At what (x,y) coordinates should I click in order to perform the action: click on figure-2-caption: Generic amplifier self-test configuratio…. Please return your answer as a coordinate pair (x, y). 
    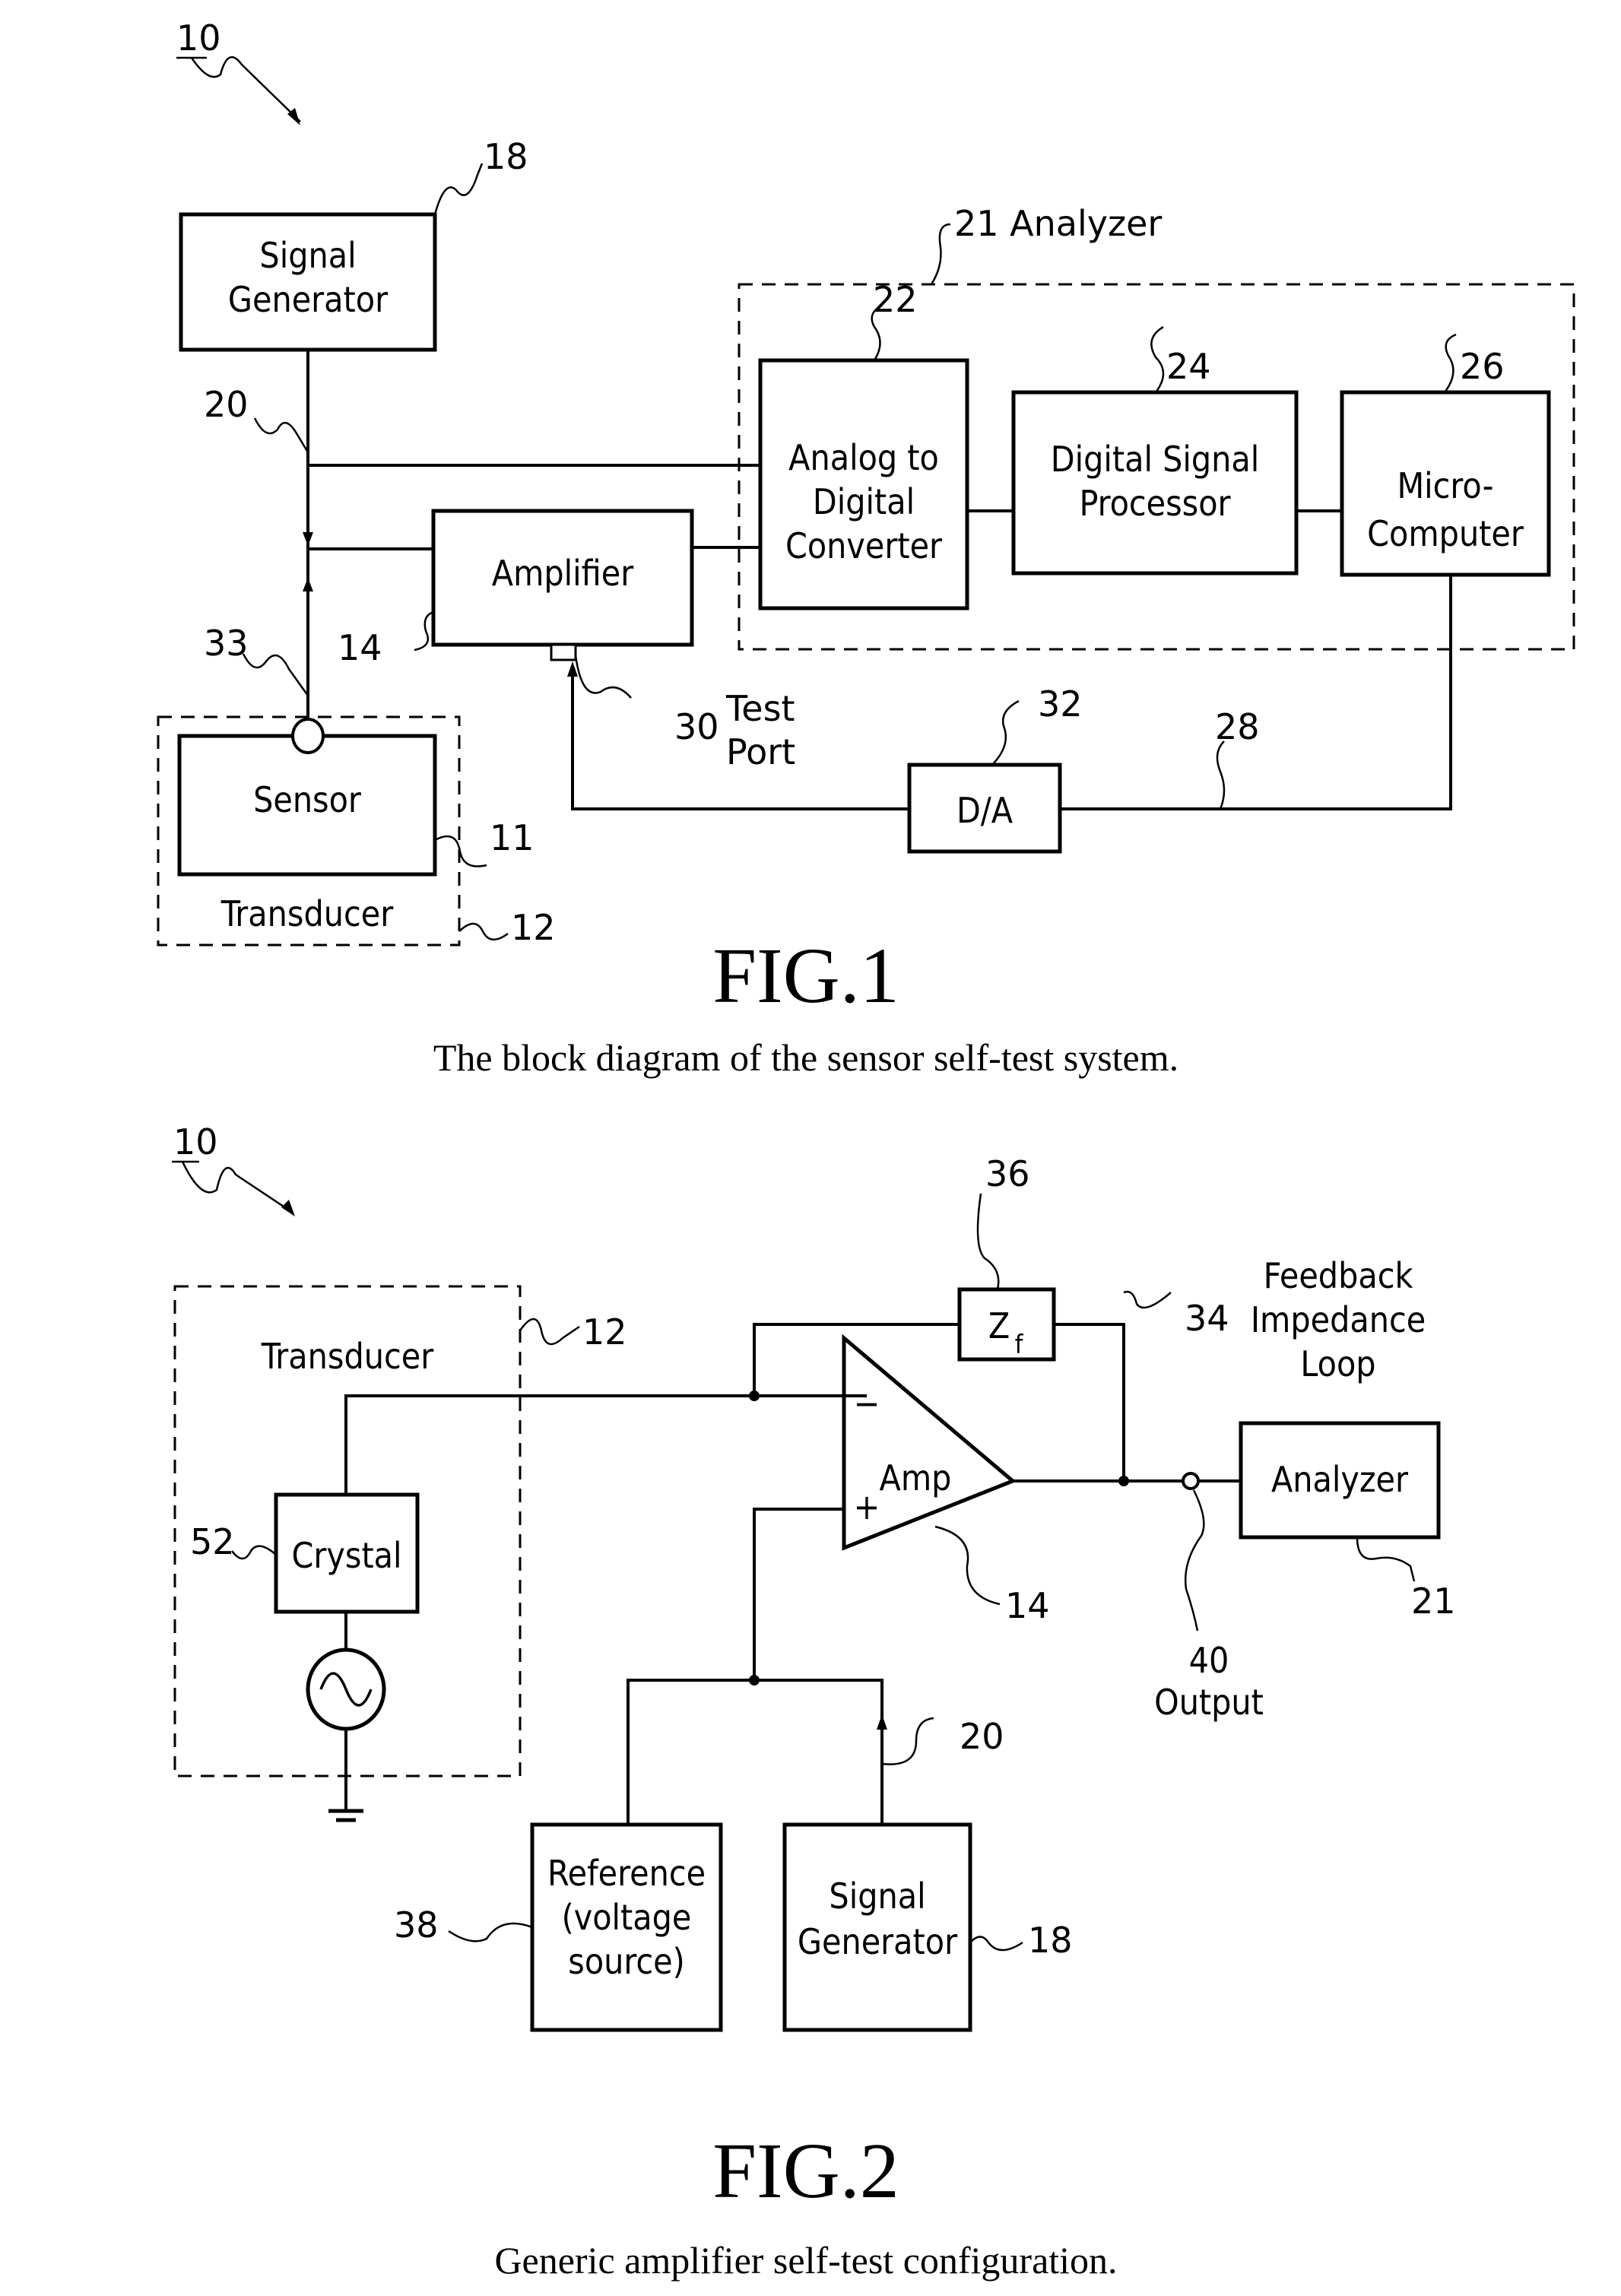
    Looking at the image, I should click on (805, 2260).